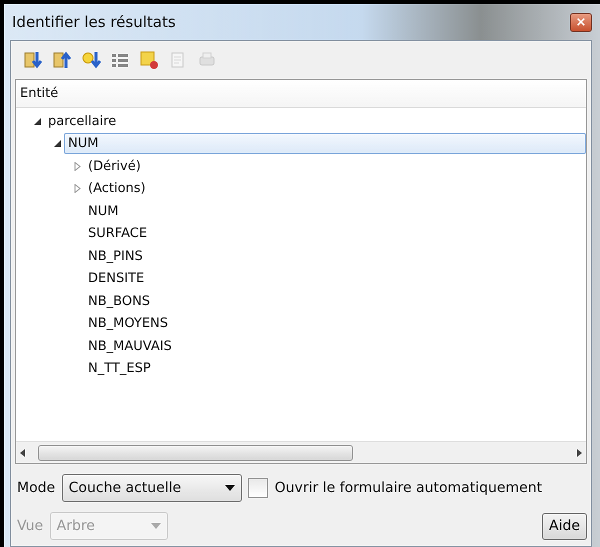 This screenshot has width=600, height=547. What do you see at coordinates (94, 22) in the screenshot?
I see `window-title: Identifier les résultats` at bounding box center [94, 22].